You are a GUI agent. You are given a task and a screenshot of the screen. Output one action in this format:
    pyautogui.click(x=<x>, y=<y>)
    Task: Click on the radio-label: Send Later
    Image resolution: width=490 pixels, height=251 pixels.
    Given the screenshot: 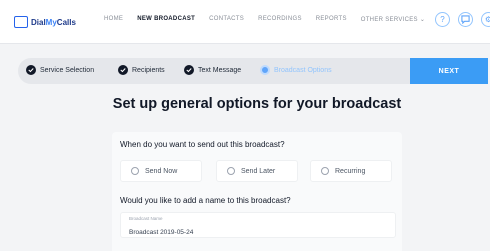 What is the action you would take?
    pyautogui.click(x=258, y=171)
    